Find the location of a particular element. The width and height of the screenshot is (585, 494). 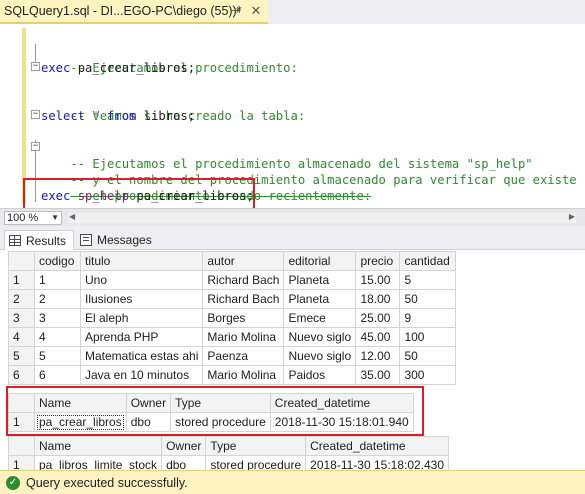

column-header: editorial is located at coordinates (320, 261).